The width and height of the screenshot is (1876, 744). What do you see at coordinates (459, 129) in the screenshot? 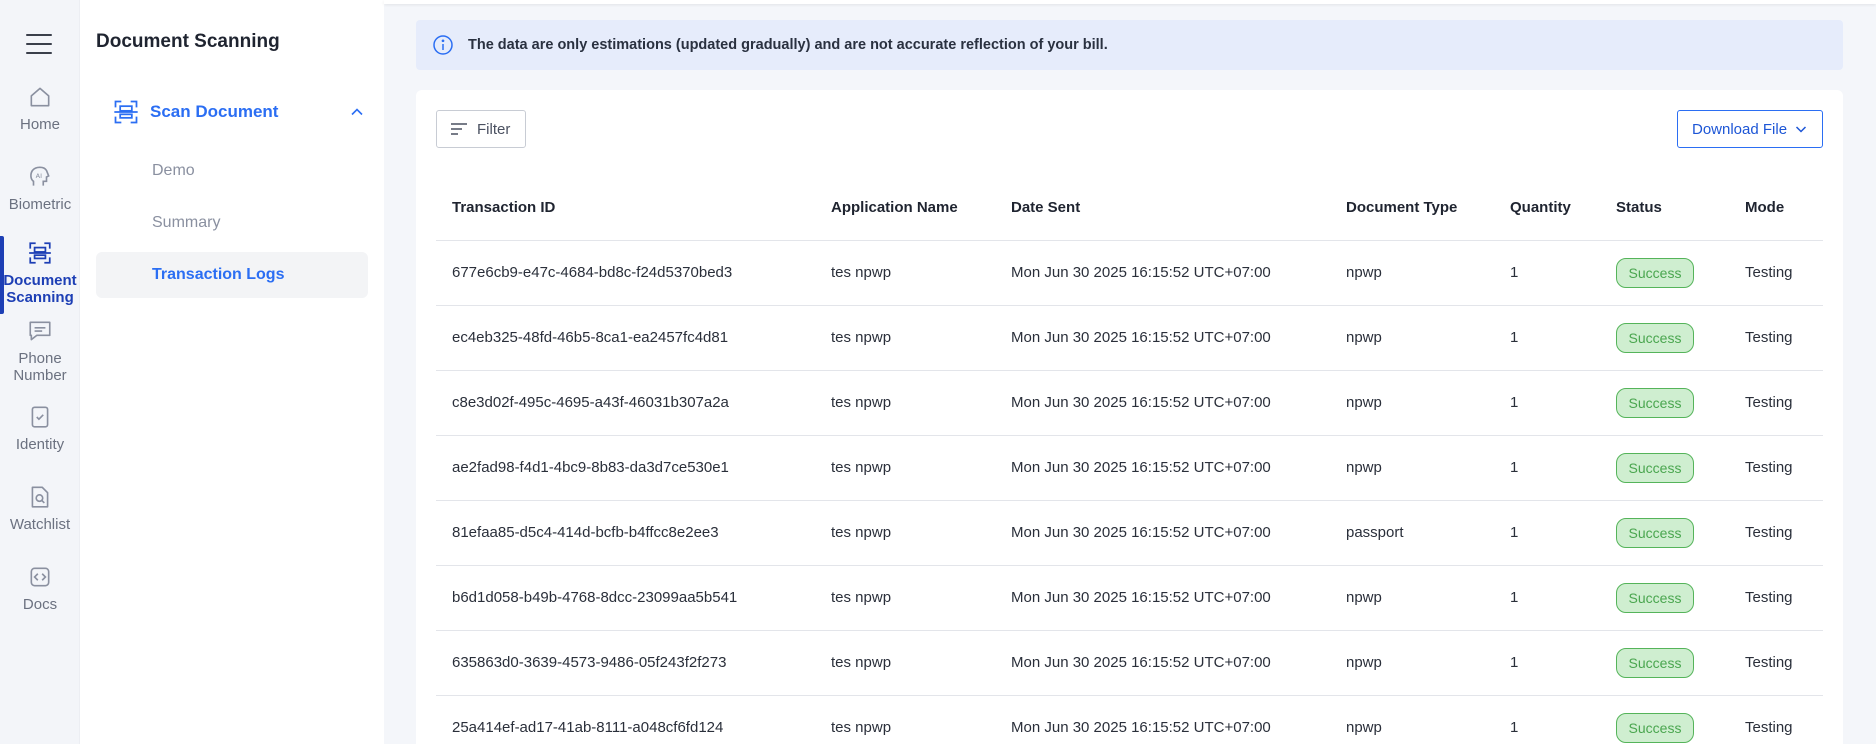
I see `filter-lines-icon` at bounding box center [459, 129].